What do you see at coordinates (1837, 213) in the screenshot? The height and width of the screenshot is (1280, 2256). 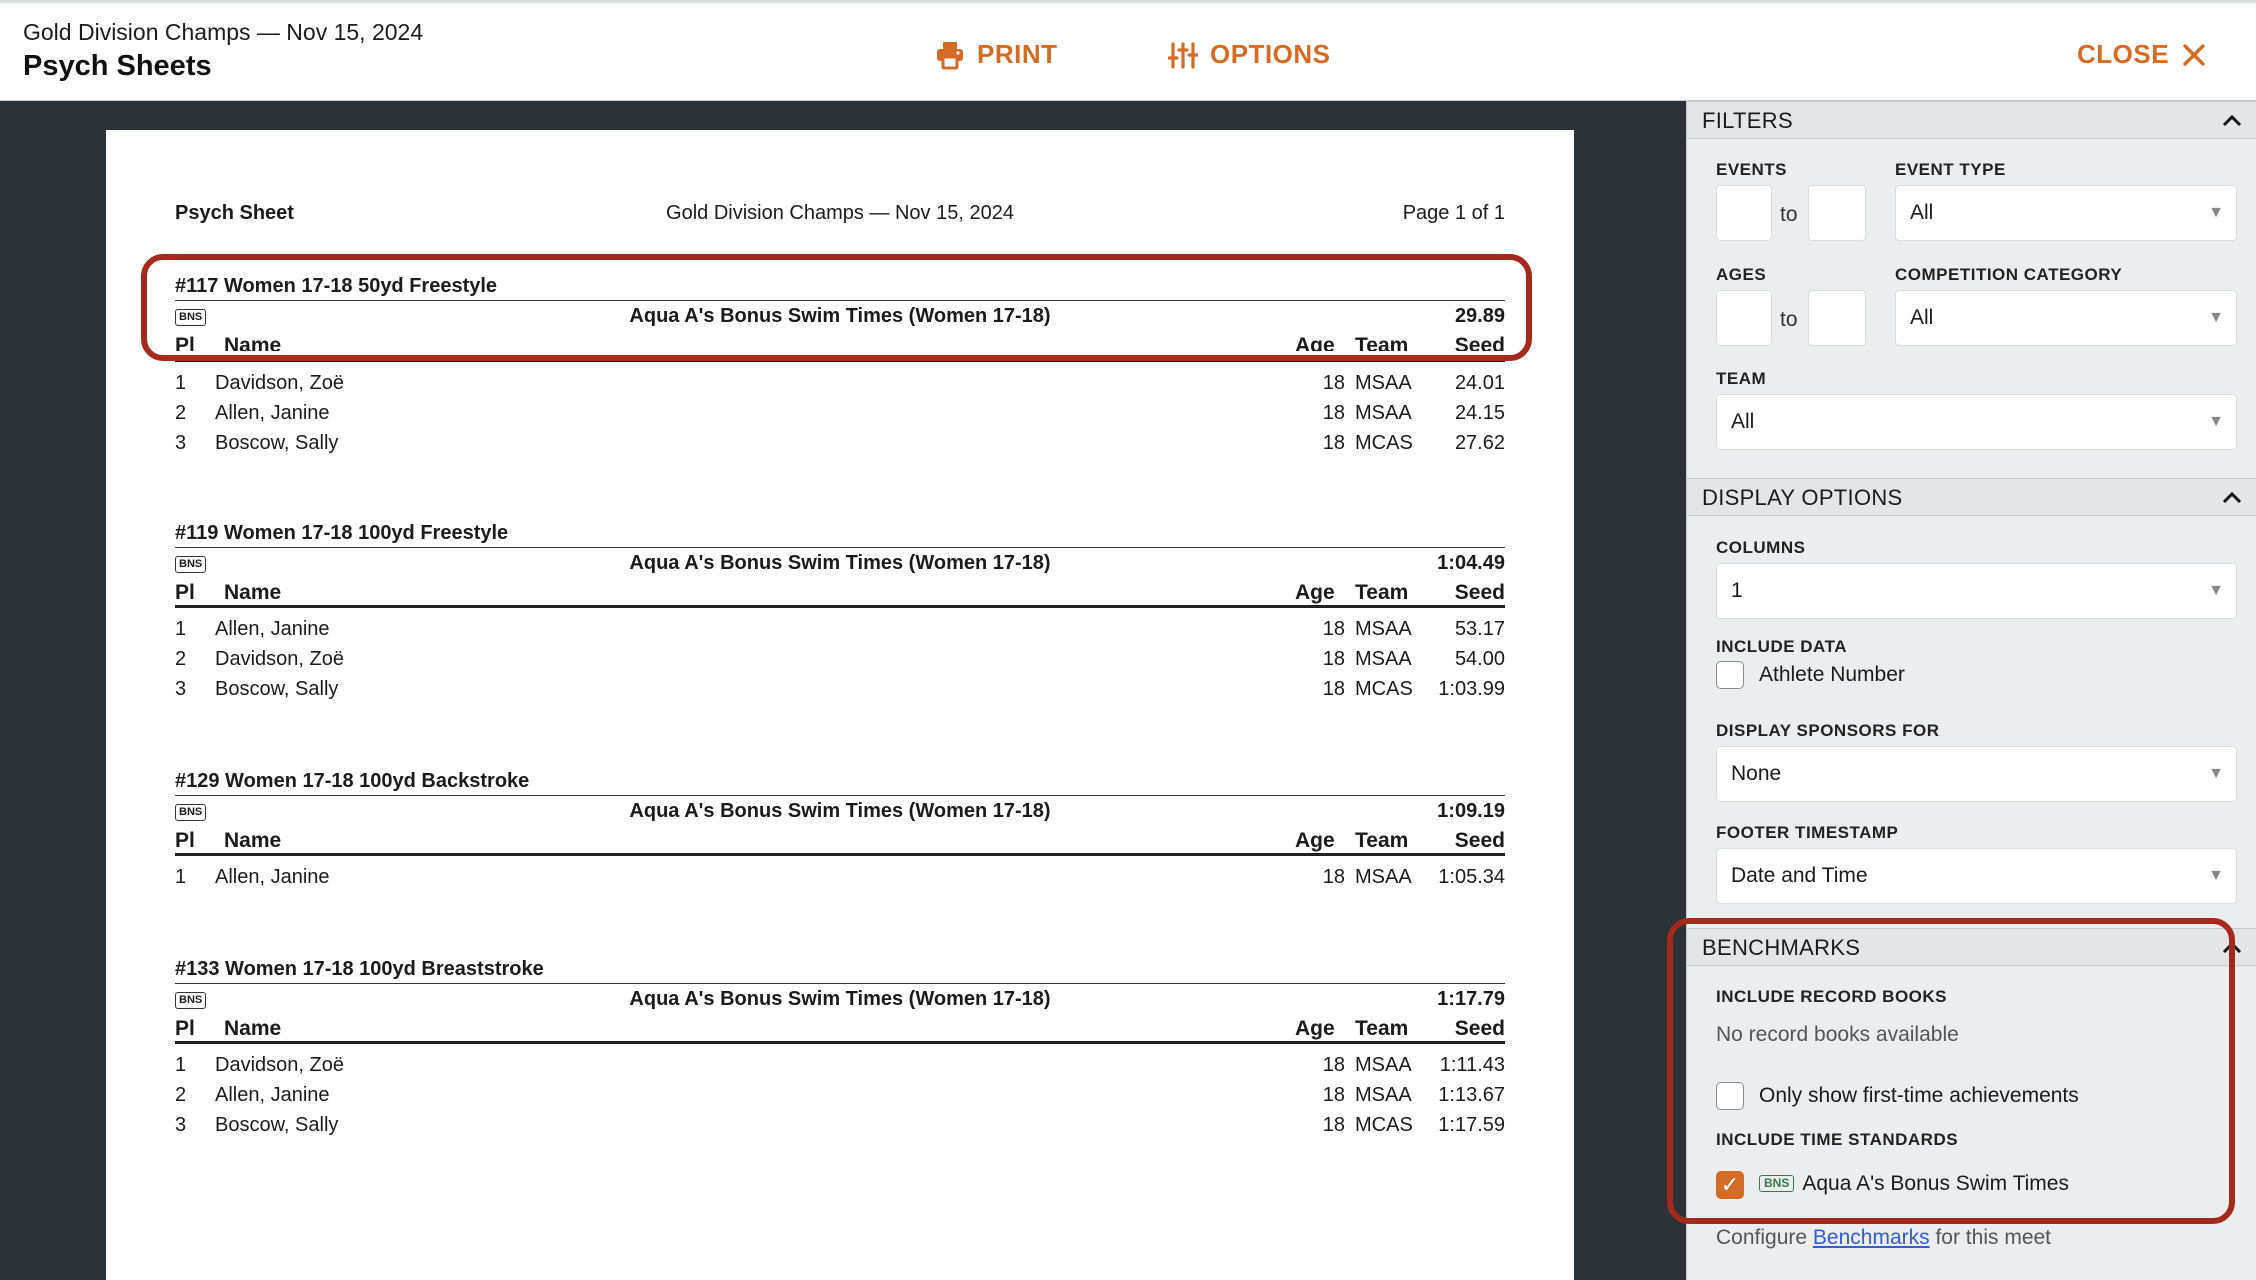 I see `events-to-input` at bounding box center [1837, 213].